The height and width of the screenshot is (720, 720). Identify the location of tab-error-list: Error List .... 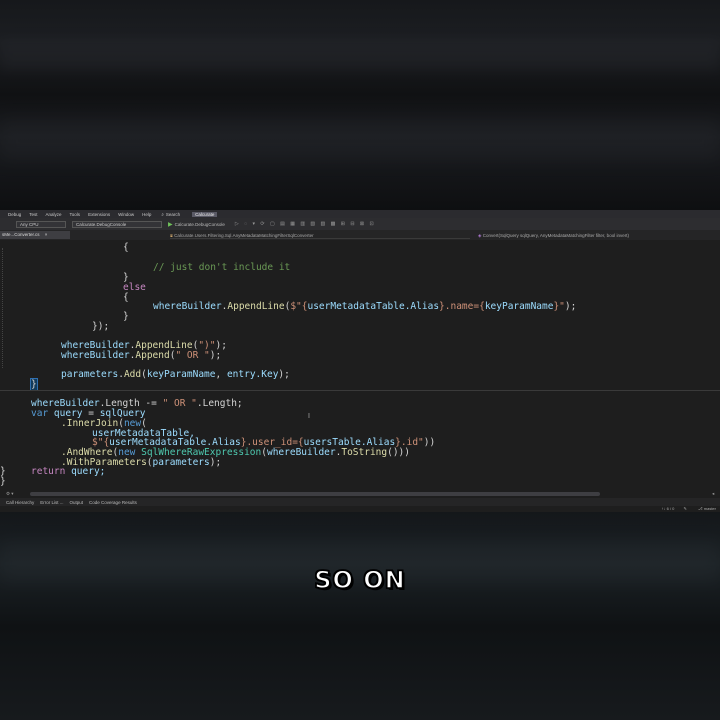
(51, 502).